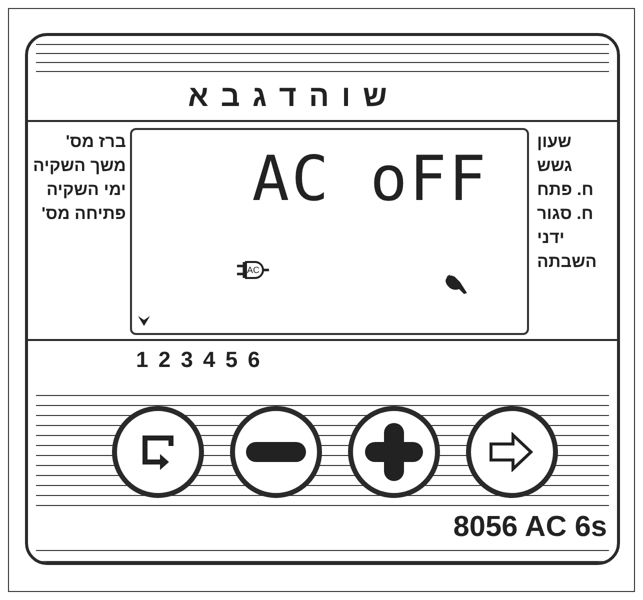  Describe the element at coordinates (144, 321) in the screenshot. I see `caret-icon` at that location.